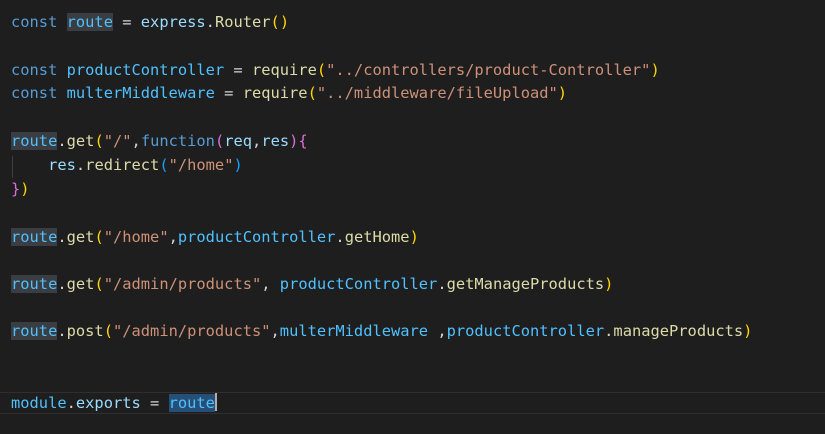 The height and width of the screenshot is (434, 825). Describe the element at coordinates (238, 141) in the screenshot. I see `code-token: req` at that location.